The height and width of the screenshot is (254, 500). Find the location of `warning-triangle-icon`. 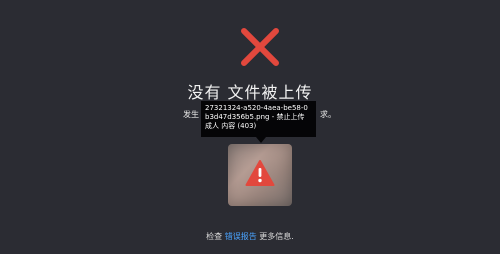

warning-triangle-icon is located at coordinates (260, 173).